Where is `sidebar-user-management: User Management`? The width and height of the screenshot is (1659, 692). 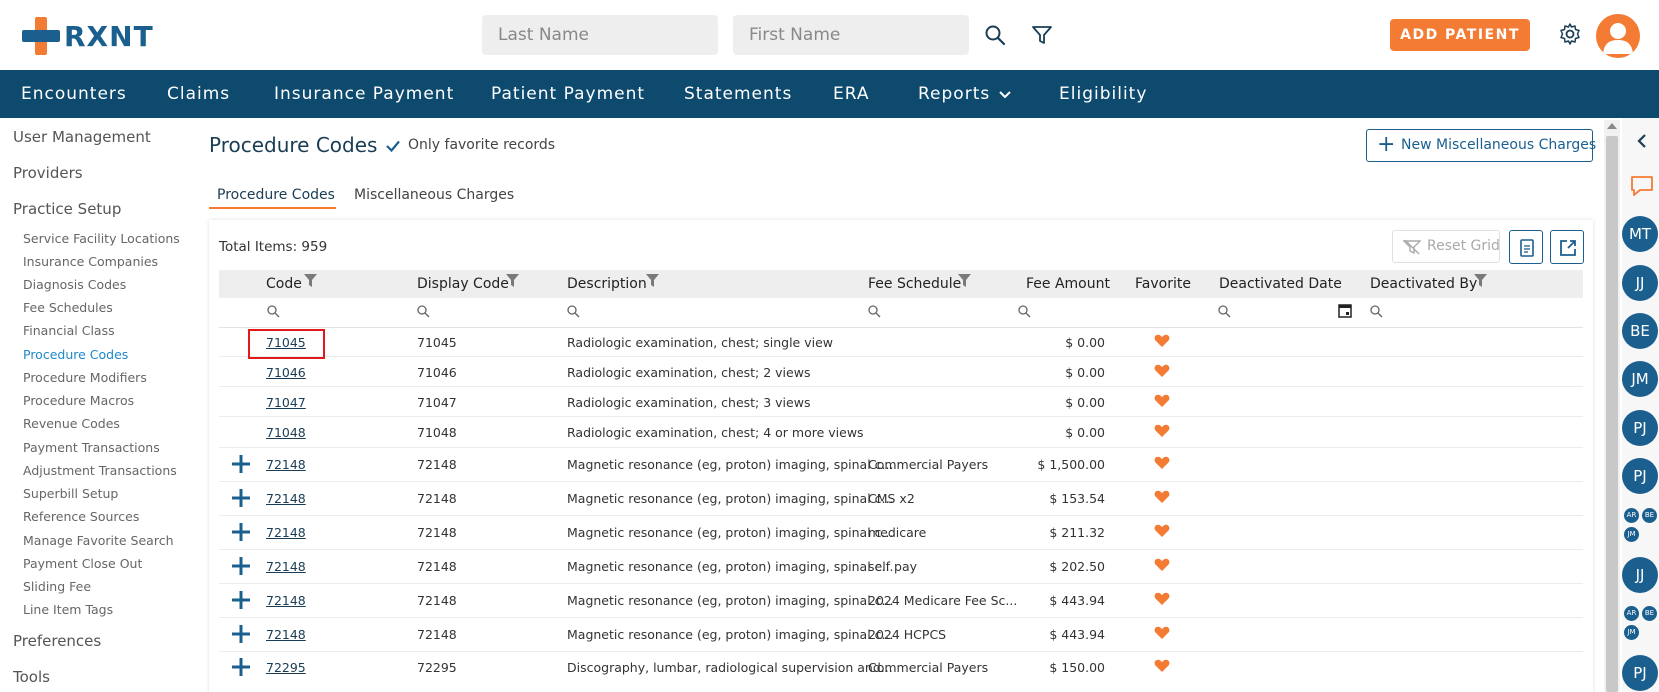 sidebar-user-management: User Management is located at coordinates (82, 137).